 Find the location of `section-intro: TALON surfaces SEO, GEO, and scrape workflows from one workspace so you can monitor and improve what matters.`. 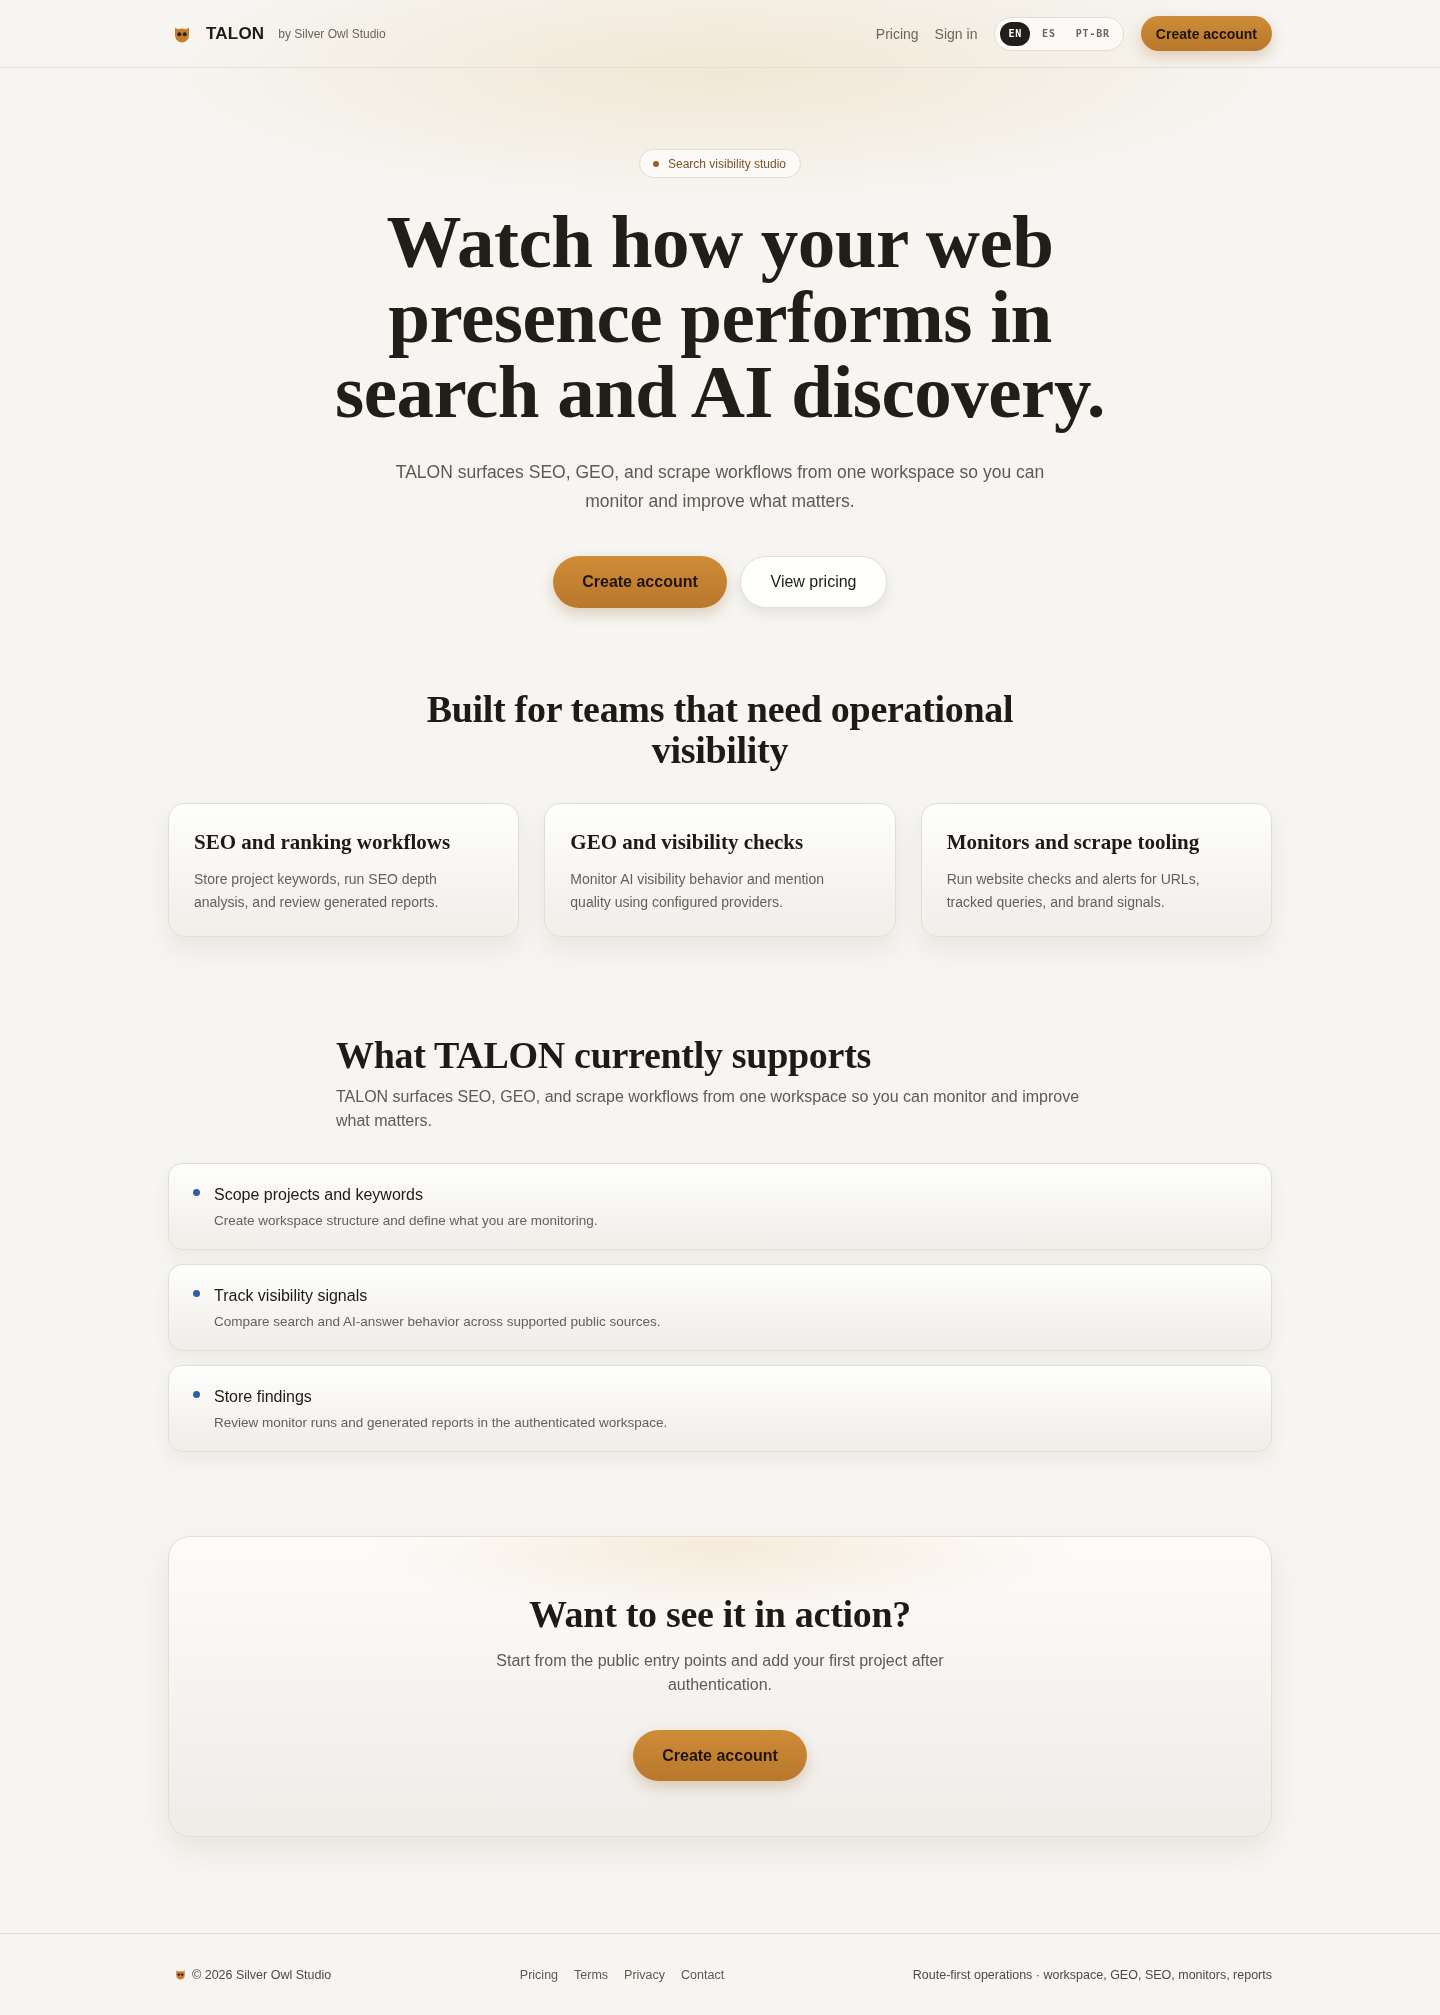

section-intro: TALON surfaces SEO, GEO, and scrape workflows from one workspace so you can monitor and improve what matters. is located at coordinates (708, 1109).